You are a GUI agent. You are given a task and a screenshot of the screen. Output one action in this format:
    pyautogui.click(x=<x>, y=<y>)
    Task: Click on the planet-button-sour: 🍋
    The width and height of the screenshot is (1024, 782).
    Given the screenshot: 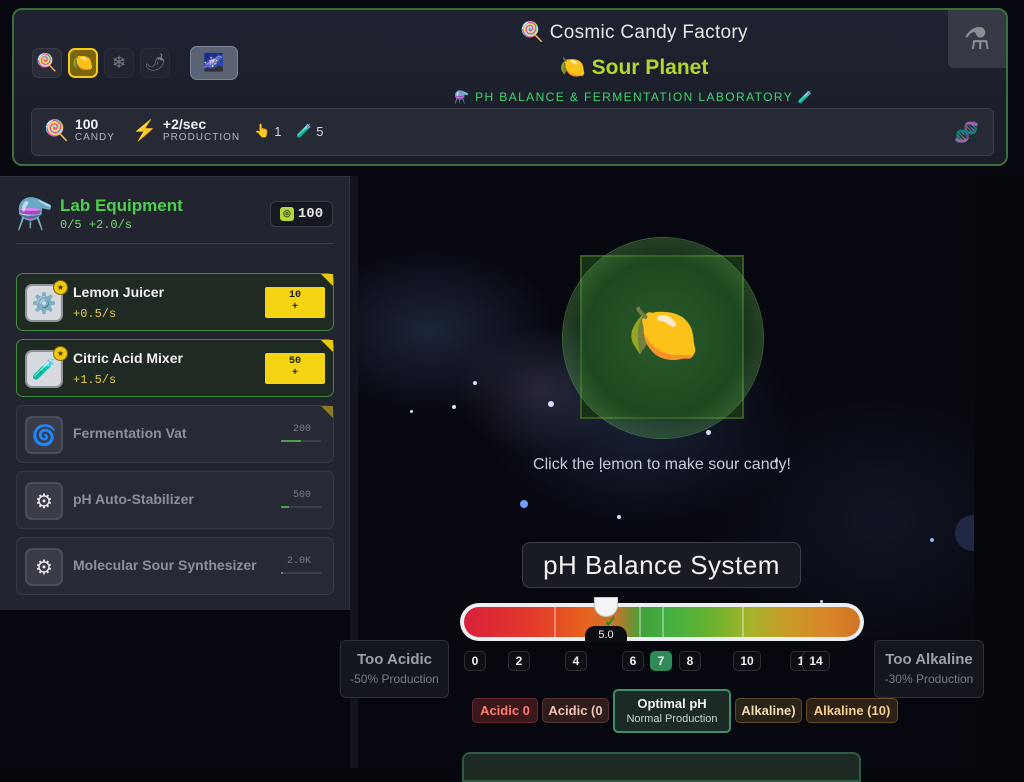 What is the action you would take?
    pyautogui.click(x=83, y=63)
    